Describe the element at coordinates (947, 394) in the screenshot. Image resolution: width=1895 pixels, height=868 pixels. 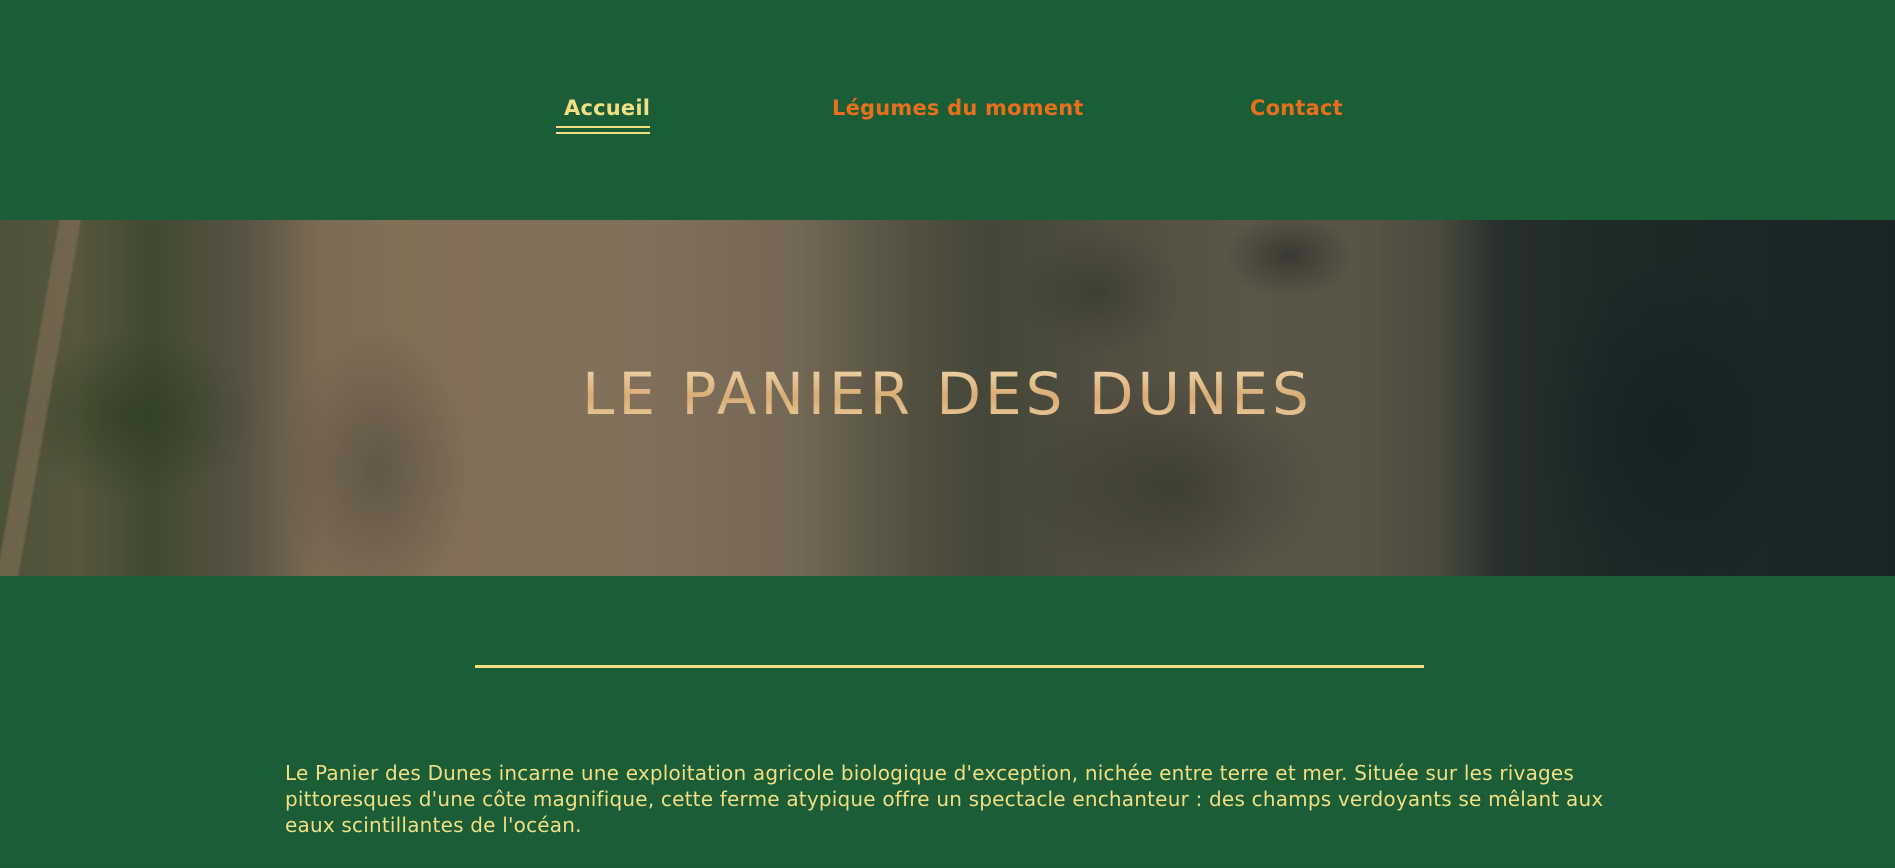
I see `site-title: LE PANIER DES DUNES` at that location.